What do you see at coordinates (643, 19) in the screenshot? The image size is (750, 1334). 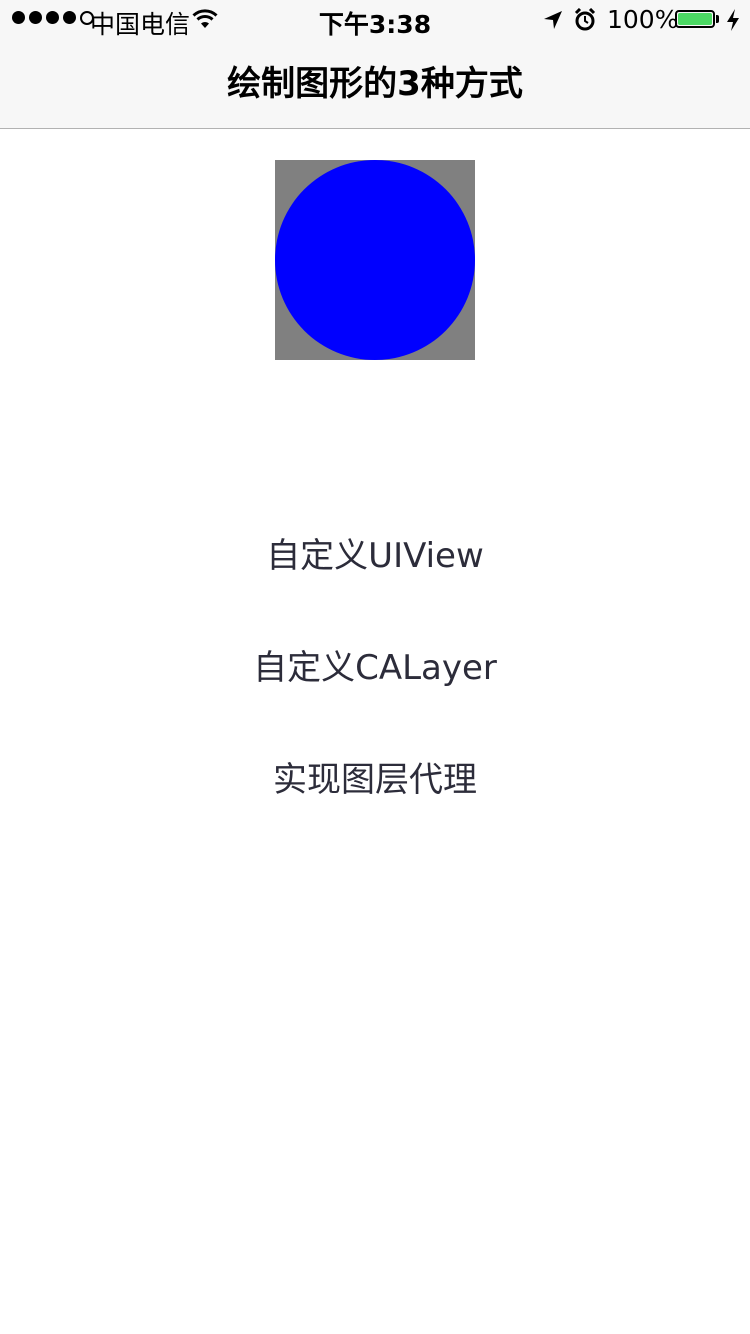 I see `battery-percentage: 100%` at bounding box center [643, 19].